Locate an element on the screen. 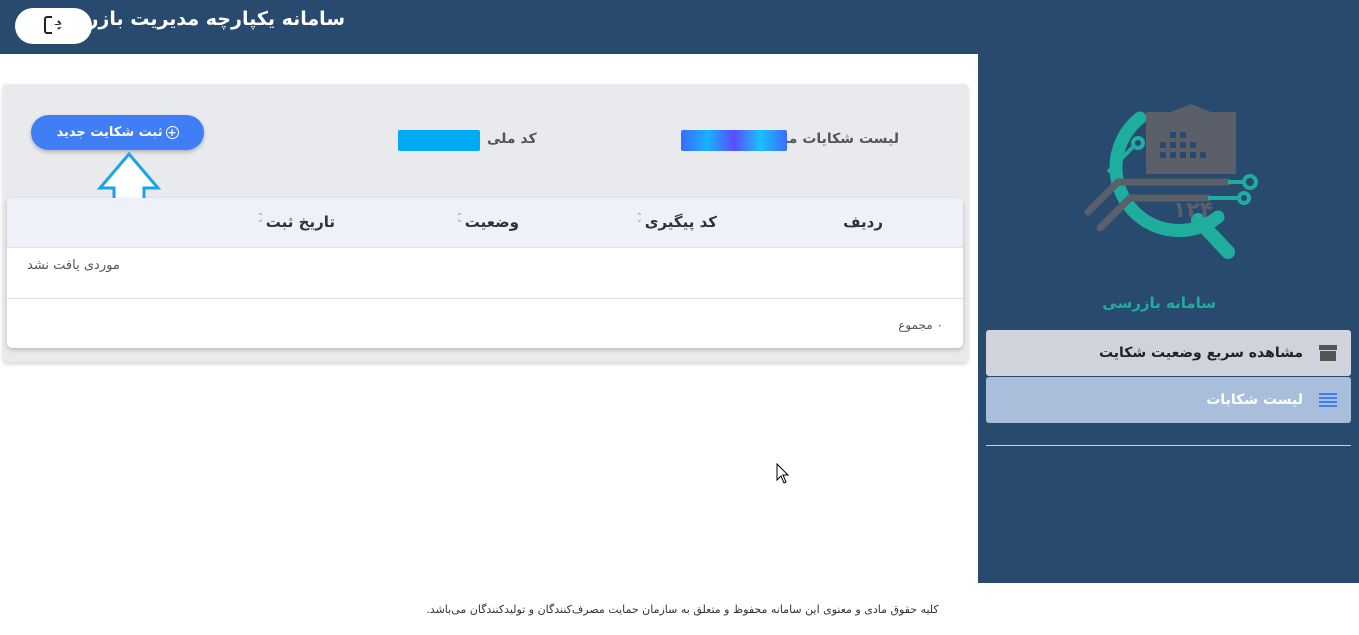 The height and width of the screenshot is (635, 1359). redacted-name is located at coordinates (734, 140).